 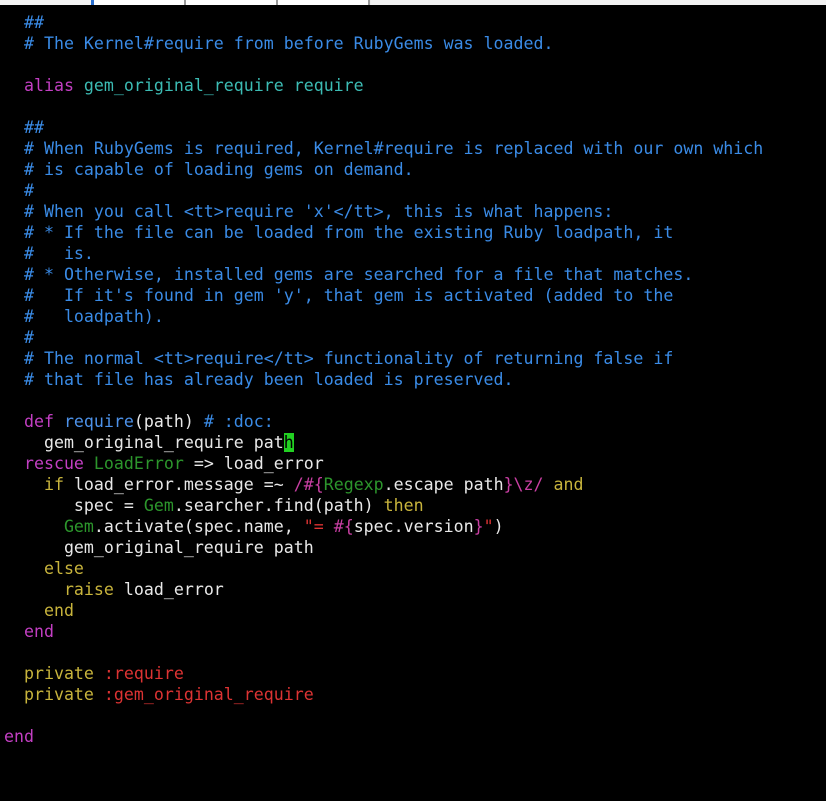 What do you see at coordinates (59, 589) in the screenshot?
I see `raise-keyword: raise` at bounding box center [59, 589].